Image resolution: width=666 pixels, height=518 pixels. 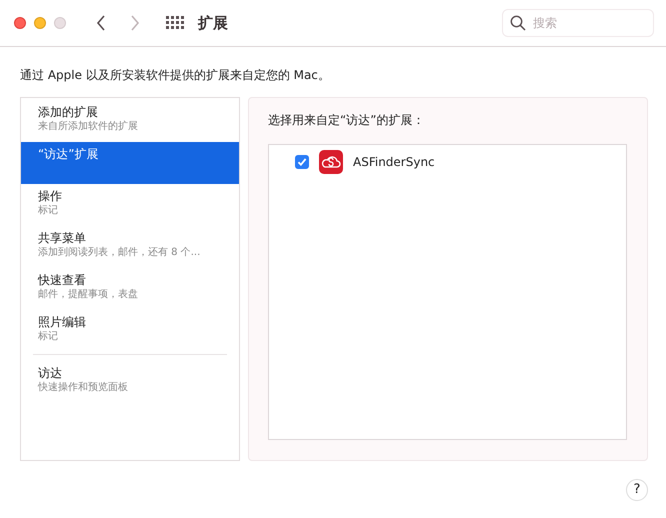 I want to click on sidebar-item: 照片编辑 标记, so click(x=130, y=331).